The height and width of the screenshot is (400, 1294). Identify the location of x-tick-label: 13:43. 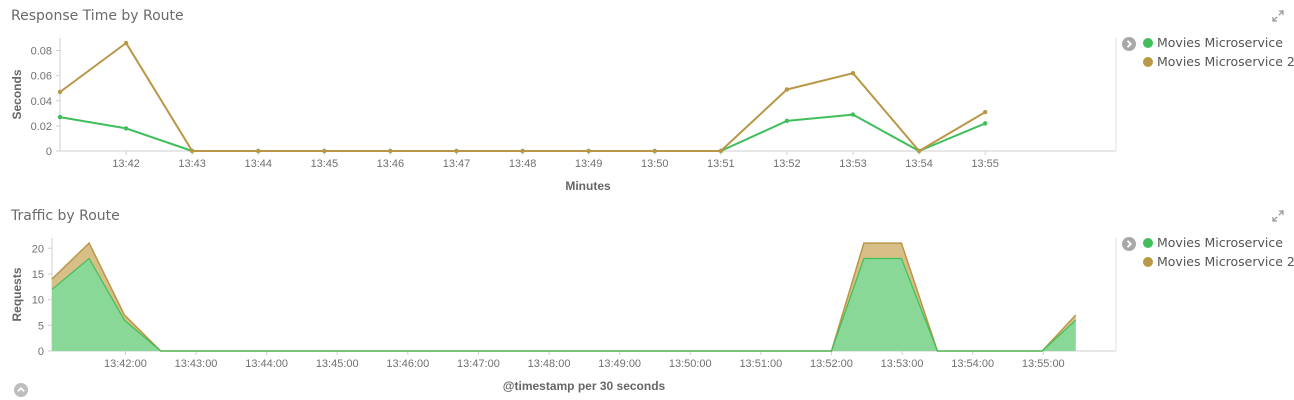
(192, 164).